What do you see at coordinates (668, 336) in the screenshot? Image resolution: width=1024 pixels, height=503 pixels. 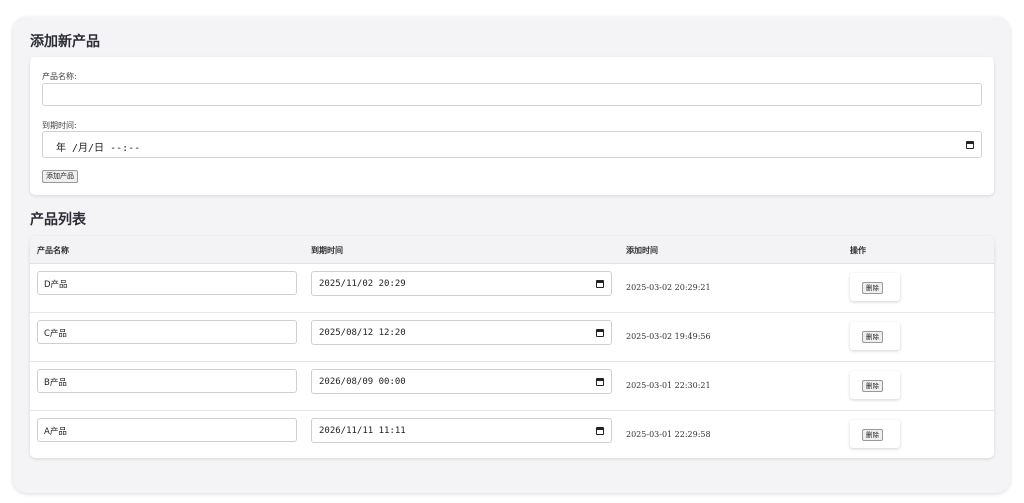 I see `row-added-time: 2025-03-02 19:49:56` at bounding box center [668, 336].